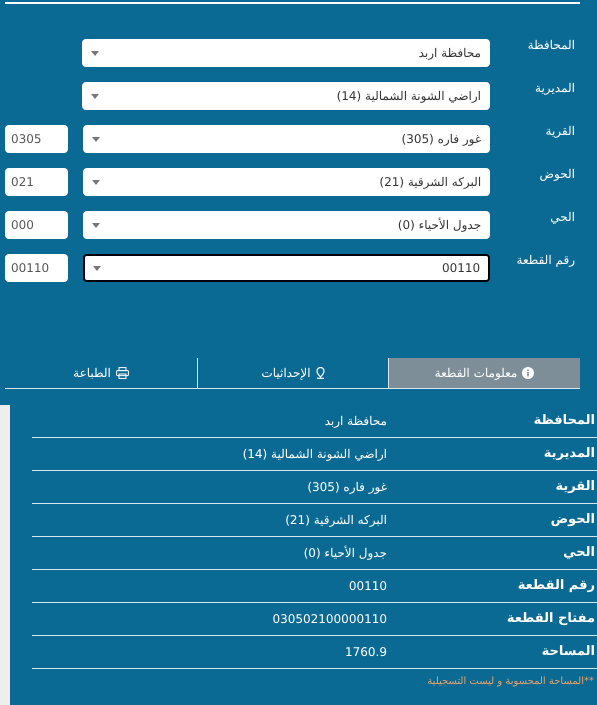 The image size is (597, 705). What do you see at coordinates (286, 268) in the screenshot?
I see `select-field: 00110` at bounding box center [286, 268].